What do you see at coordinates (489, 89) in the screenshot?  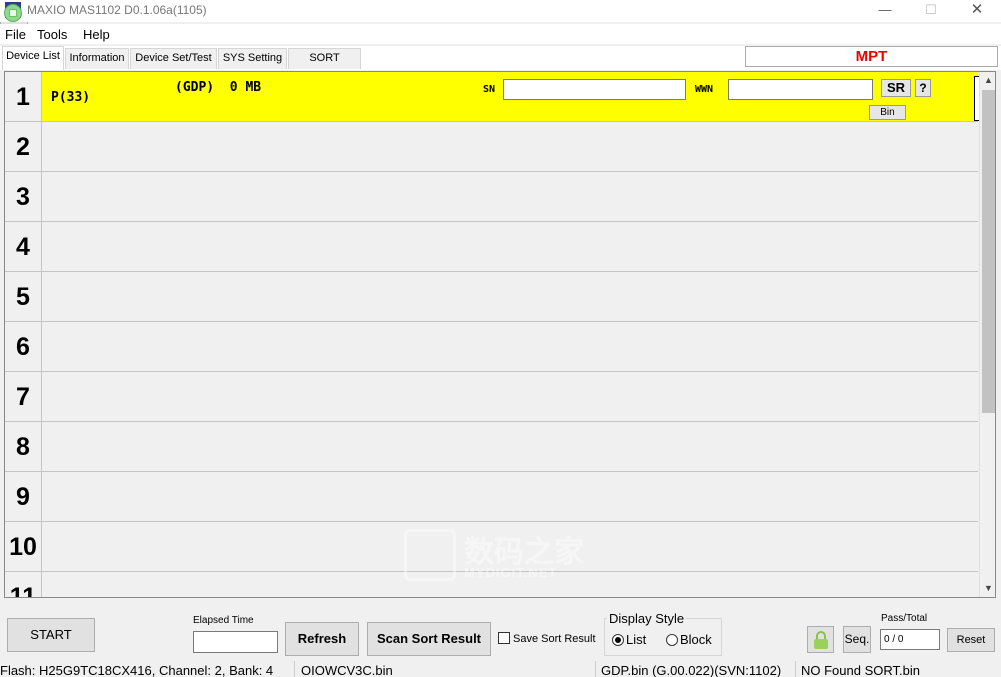 I see `sn-label: SN` at bounding box center [489, 89].